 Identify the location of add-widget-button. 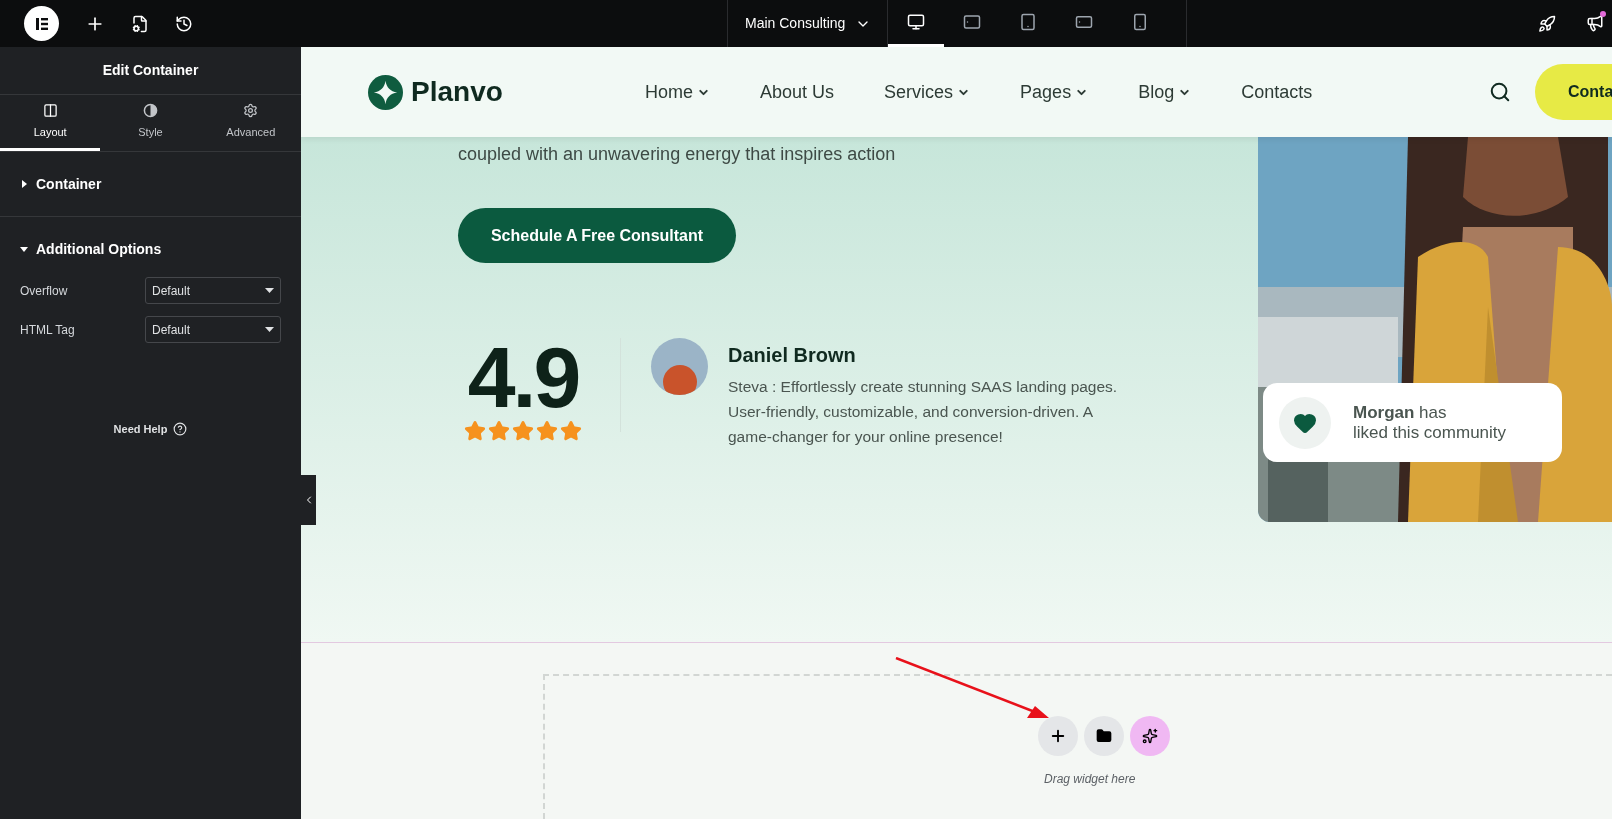
(1058, 736).